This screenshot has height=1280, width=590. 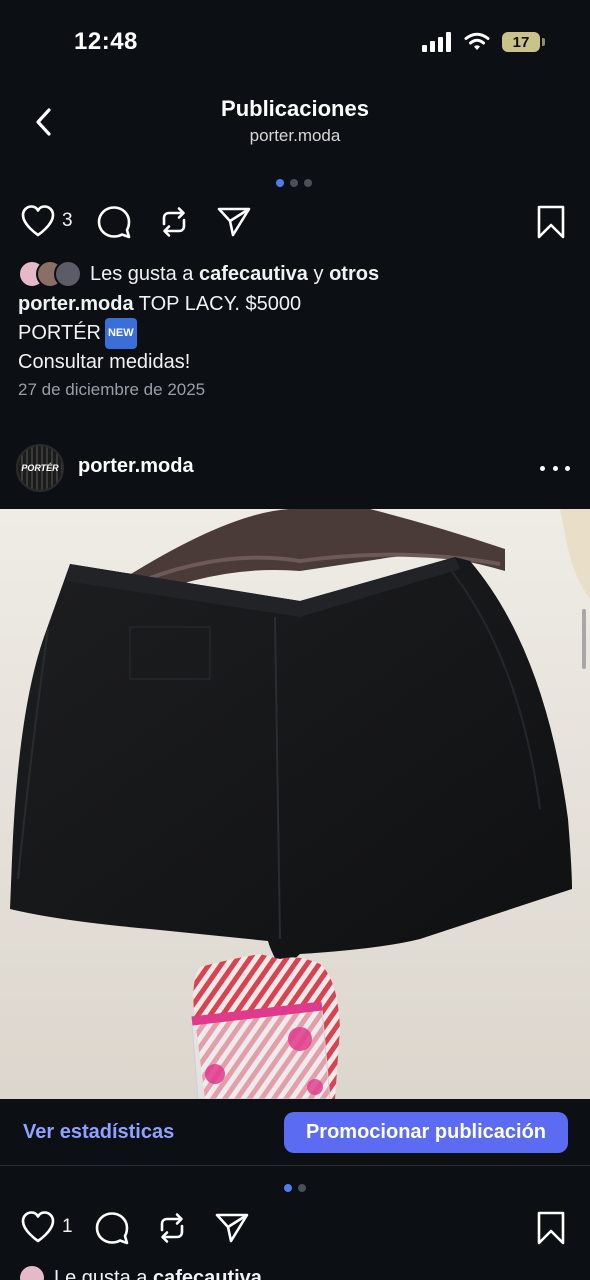 I want to click on likes-prefix: Les gusta a, so click(x=144, y=273).